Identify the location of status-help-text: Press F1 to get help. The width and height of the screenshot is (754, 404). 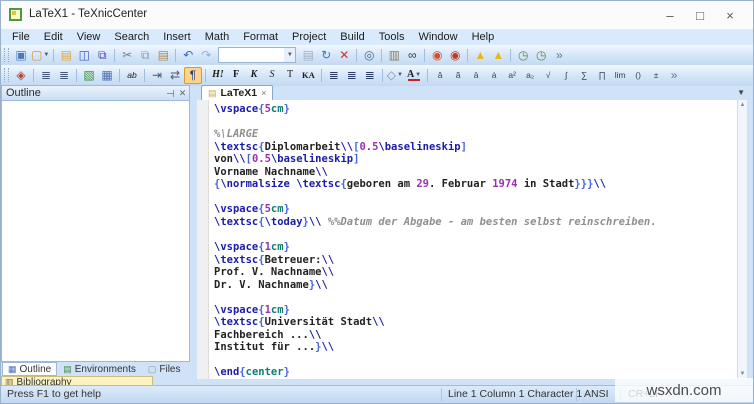
(54, 394).